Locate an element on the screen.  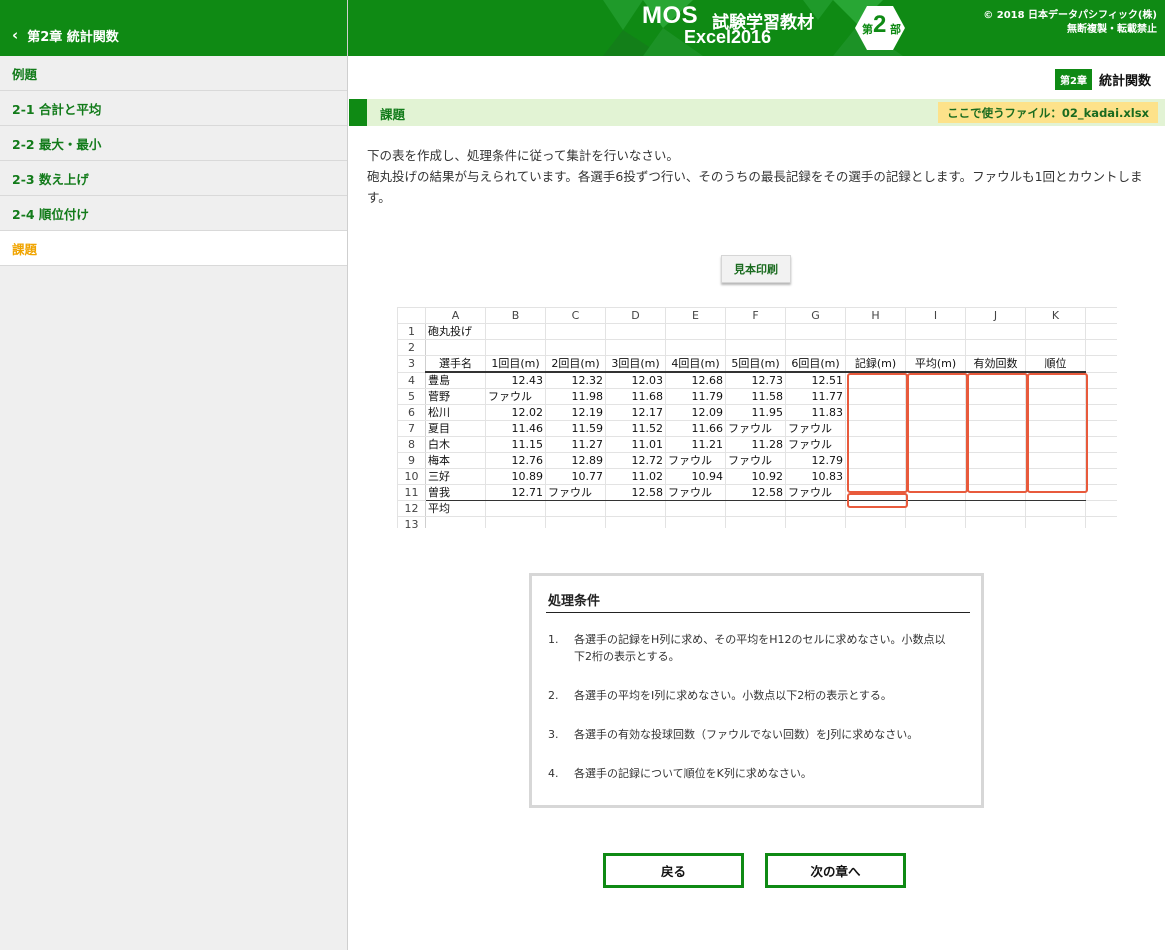
sheet-row: 13 is located at coordinates (757, 522).